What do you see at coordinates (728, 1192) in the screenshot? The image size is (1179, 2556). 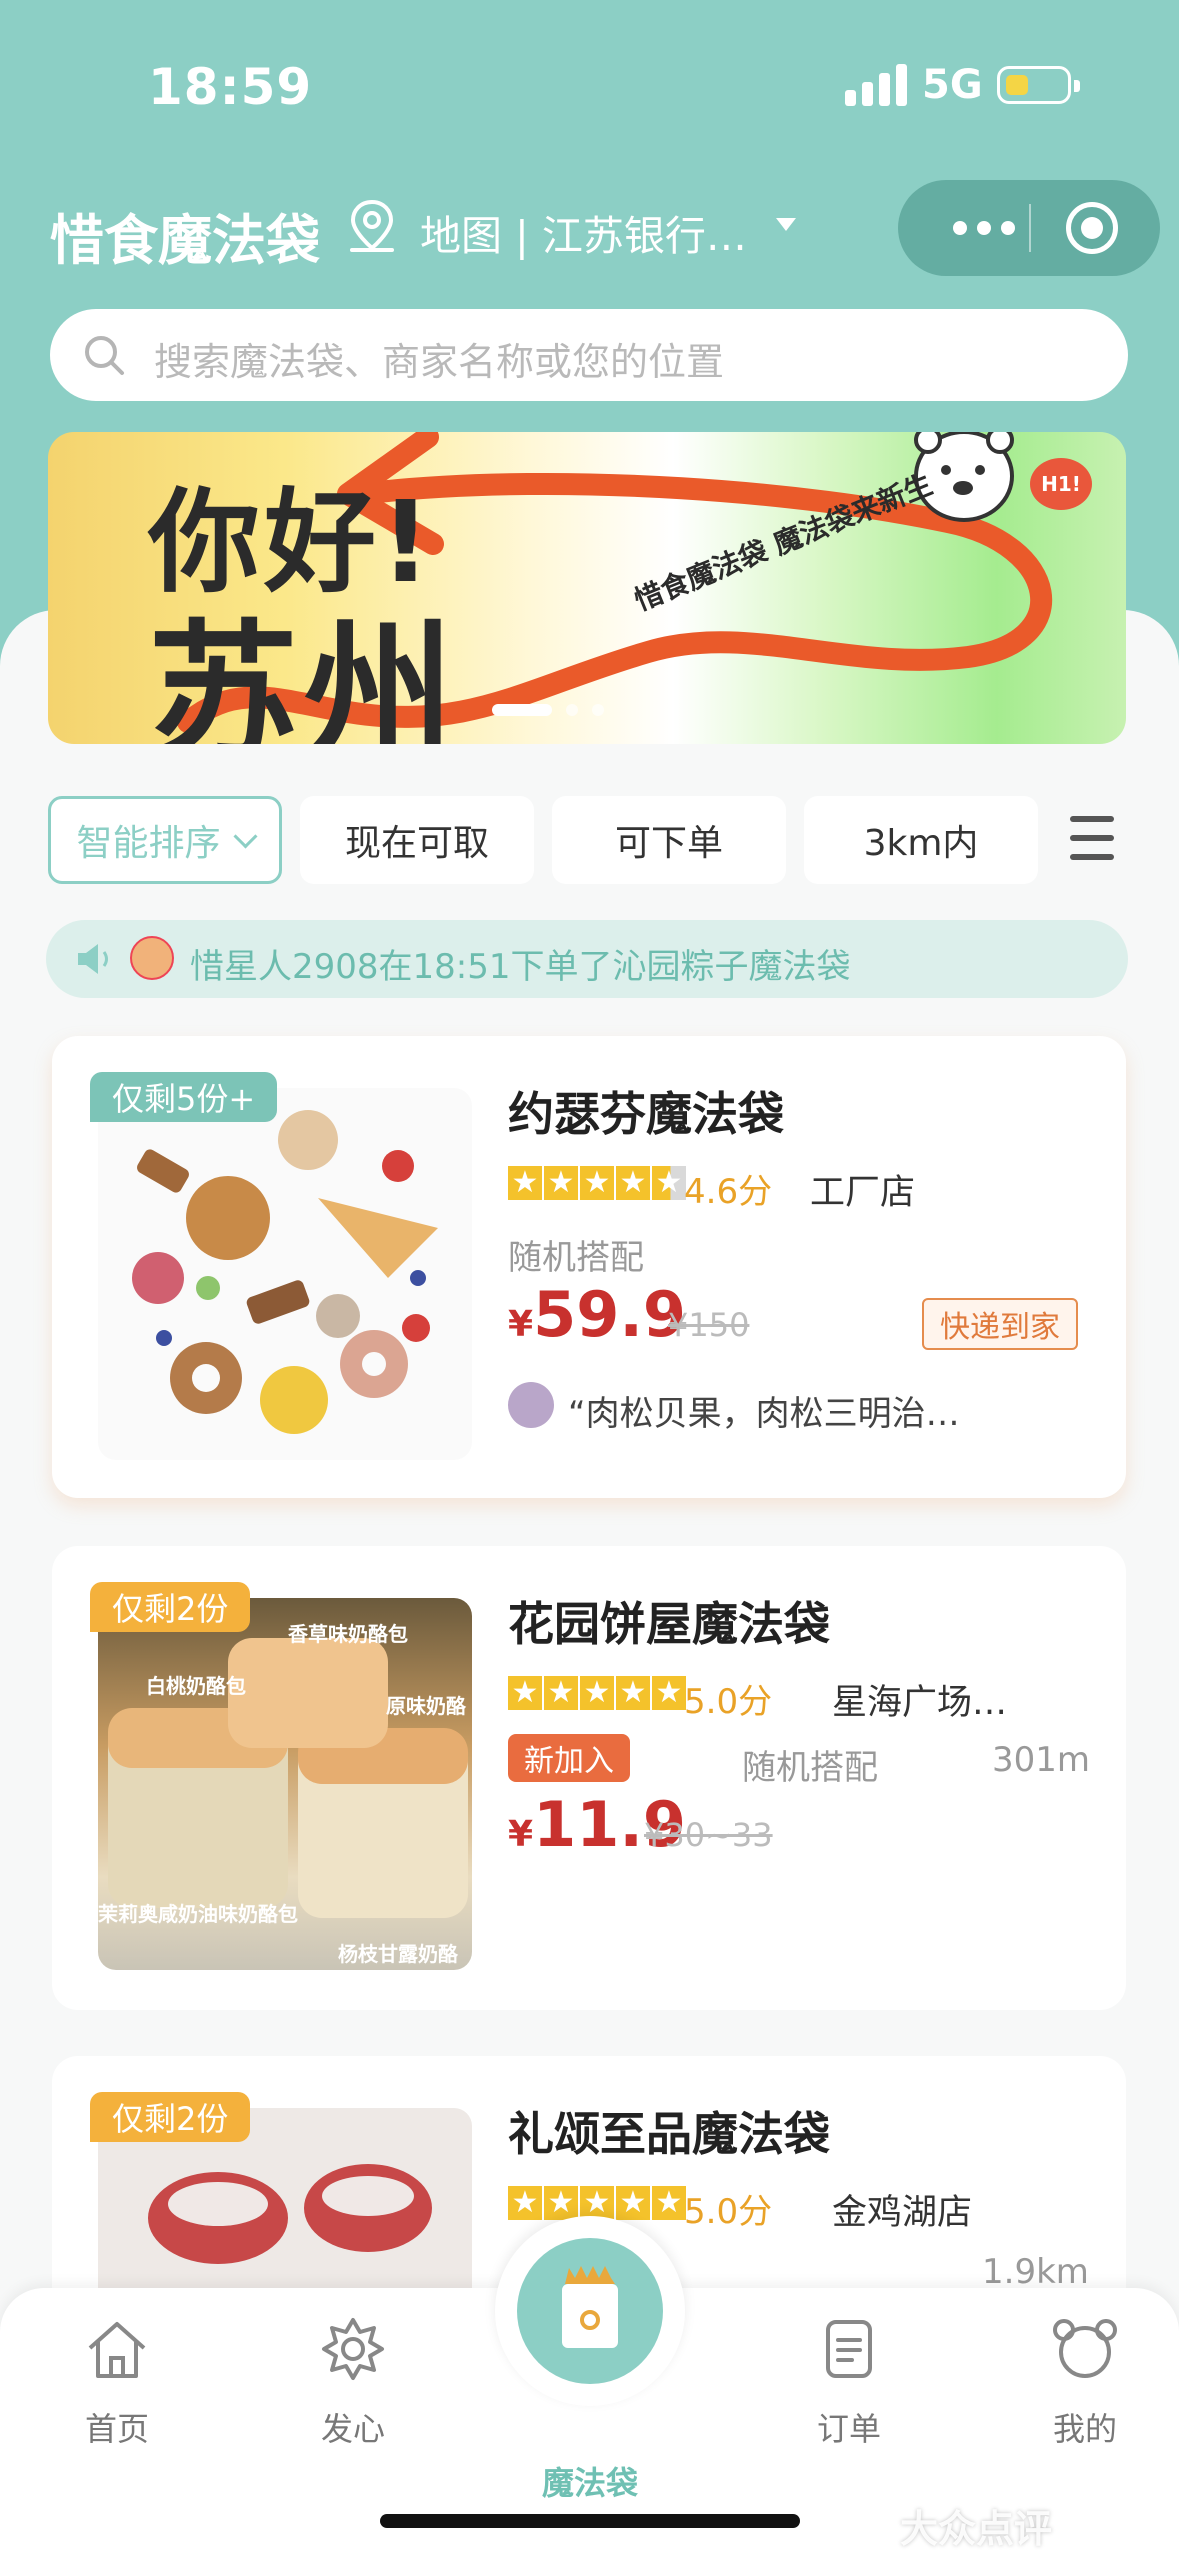 I see `rating-score: 4.6分` at bounding box center [728, 1192].